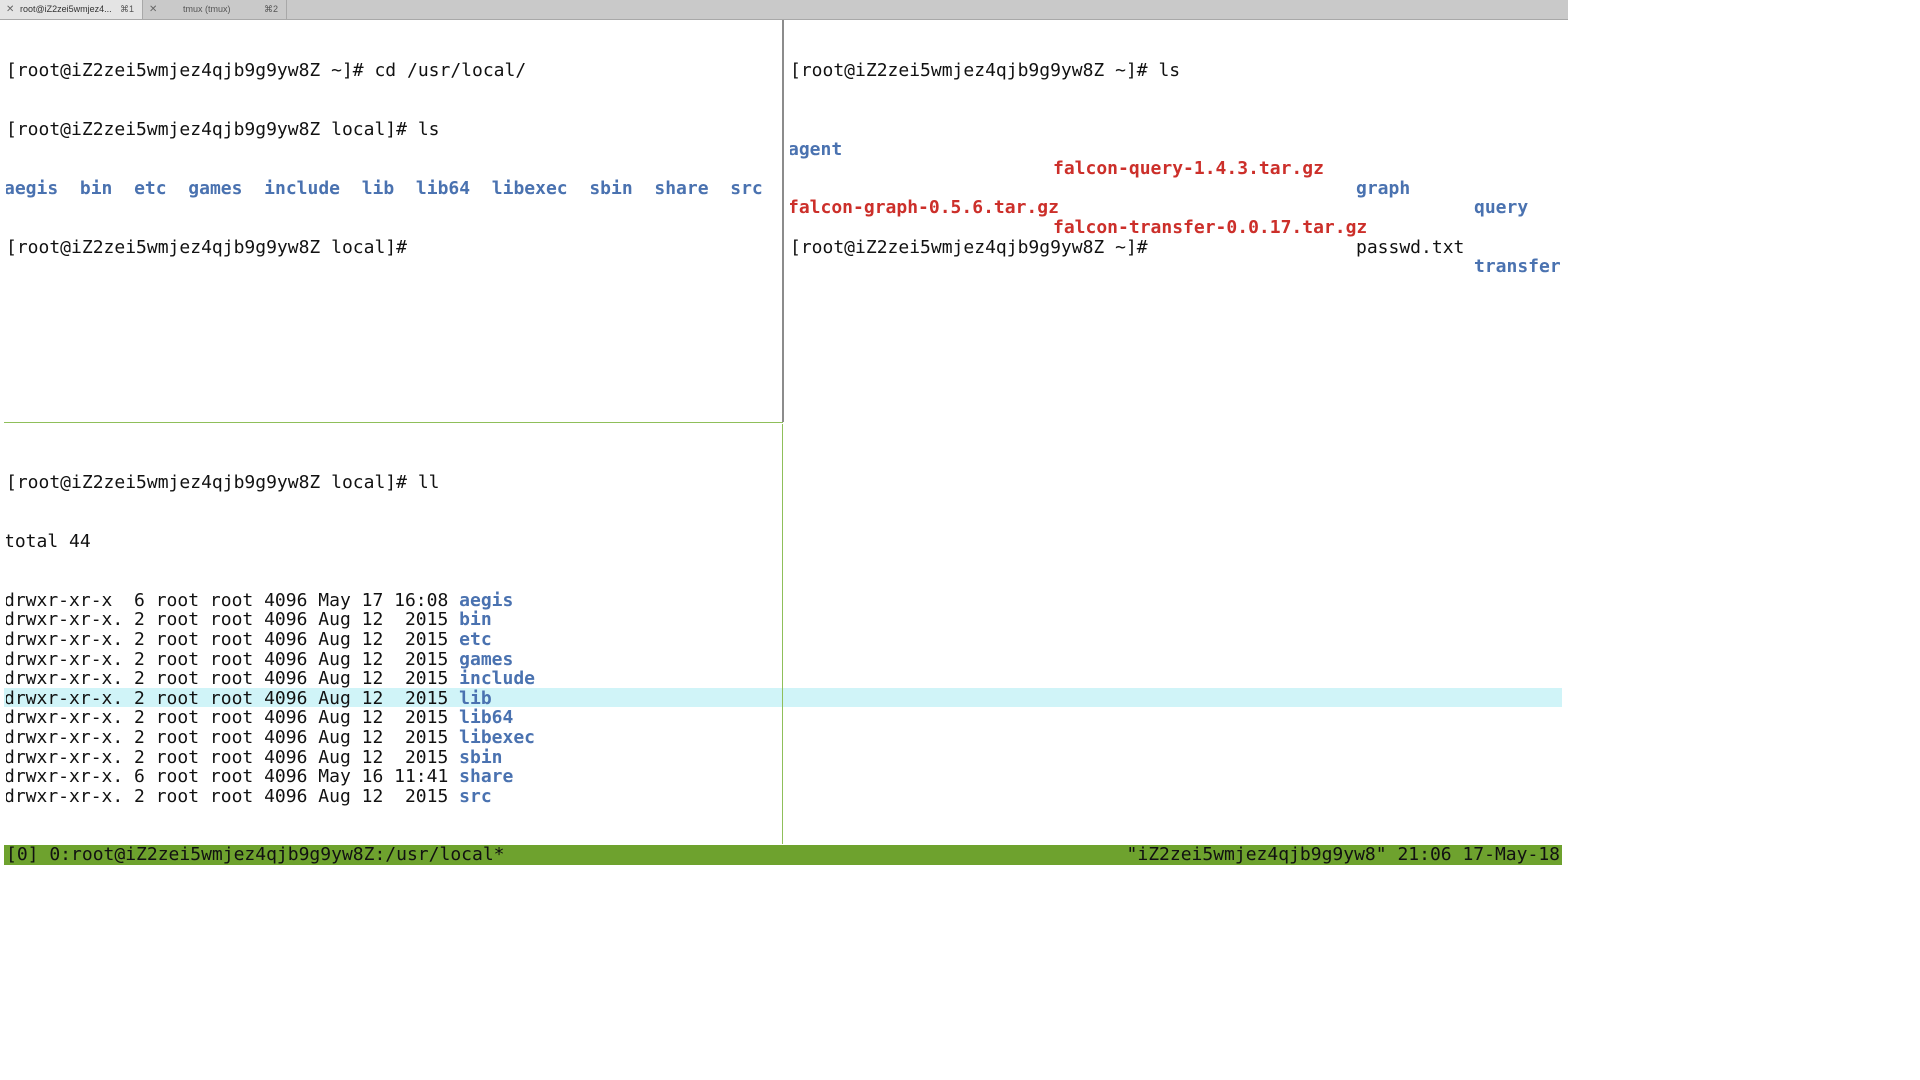 This screenshot has width=1920, height=1080. What do you see at coordinates (126, 9) in the screenshot?
I see `tab-1-shortcut: ⌘1` at bounding box center [126, 9].